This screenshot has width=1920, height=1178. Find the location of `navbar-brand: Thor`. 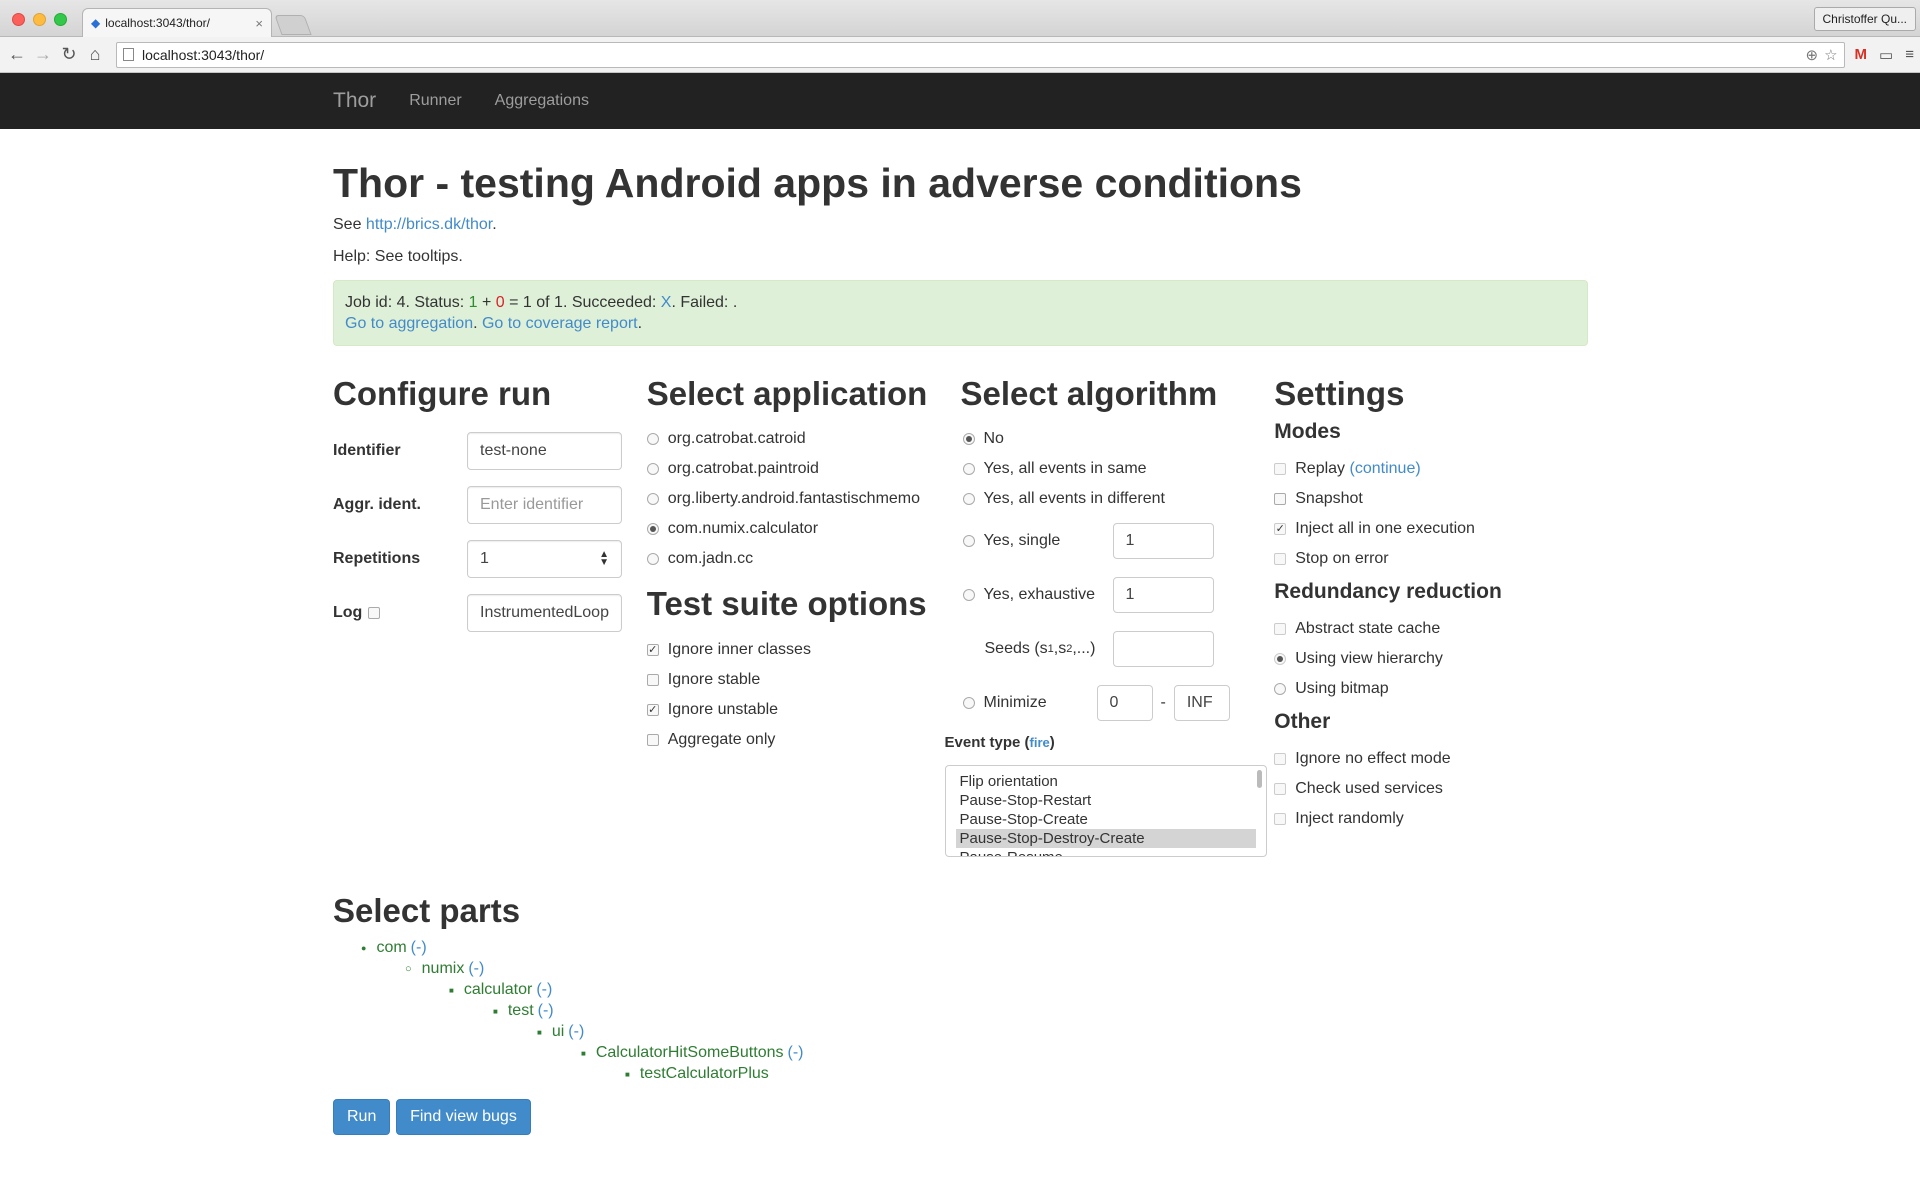

navbar-brand: Thor is located at coordinates (354, 101).